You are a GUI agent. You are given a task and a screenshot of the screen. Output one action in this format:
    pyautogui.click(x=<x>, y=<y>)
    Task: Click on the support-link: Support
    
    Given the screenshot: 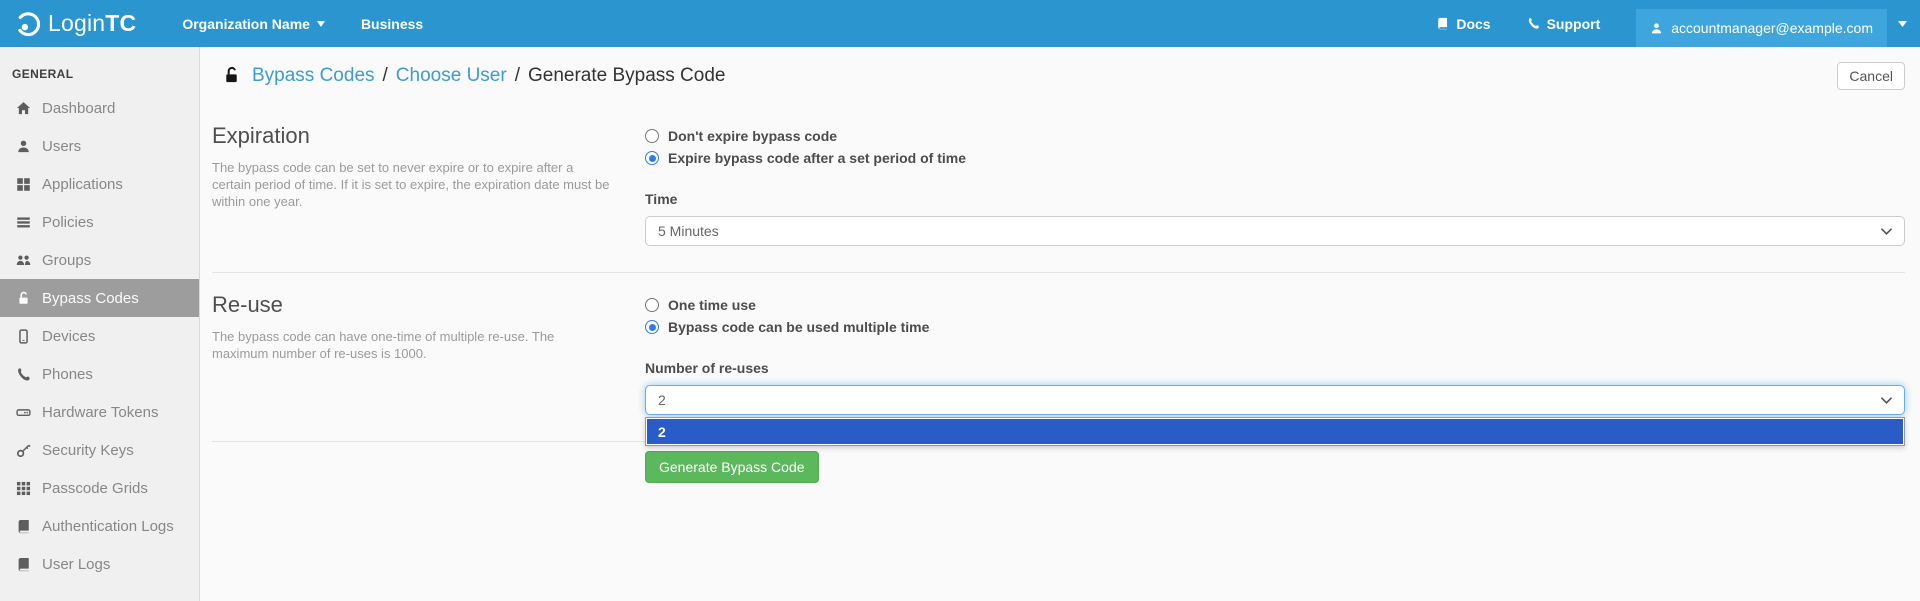 What is the action you would take?
    pyautogui.click(x=1564, y=23)
    